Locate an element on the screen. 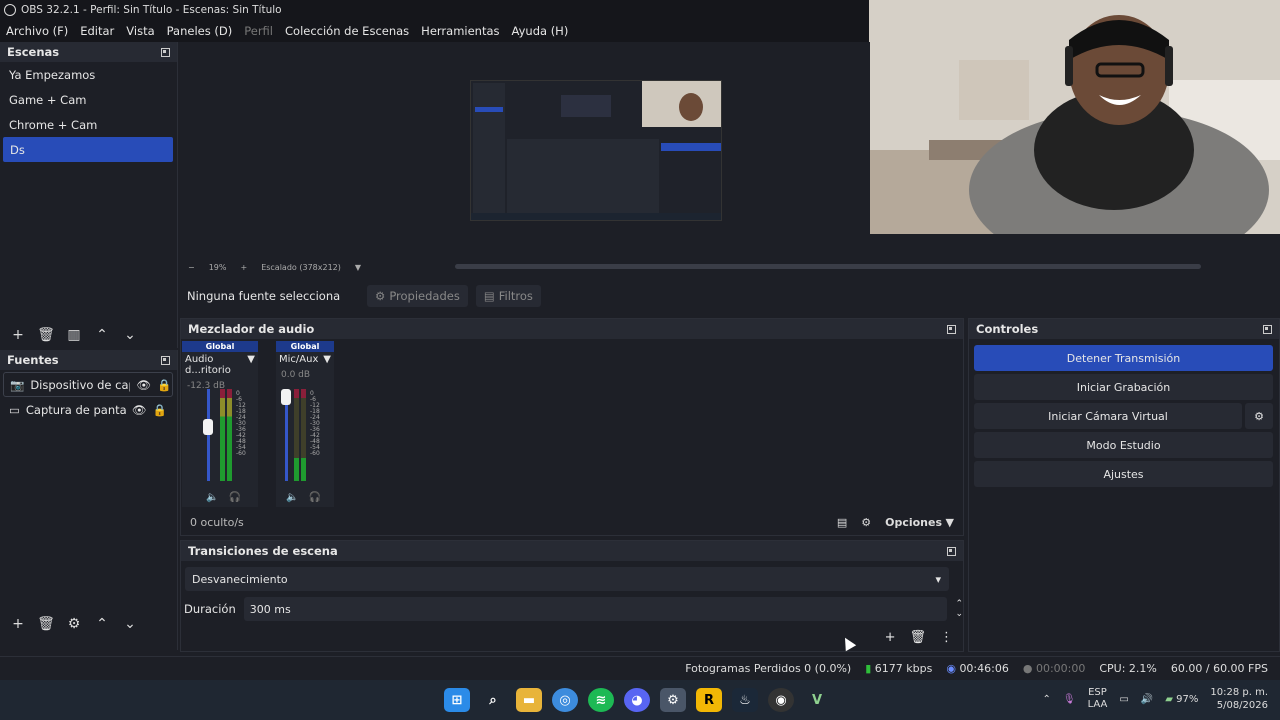 This screenshot has height=720, width=1280. file-explorer-icon: ▬ is located at coordinates (529, 700).